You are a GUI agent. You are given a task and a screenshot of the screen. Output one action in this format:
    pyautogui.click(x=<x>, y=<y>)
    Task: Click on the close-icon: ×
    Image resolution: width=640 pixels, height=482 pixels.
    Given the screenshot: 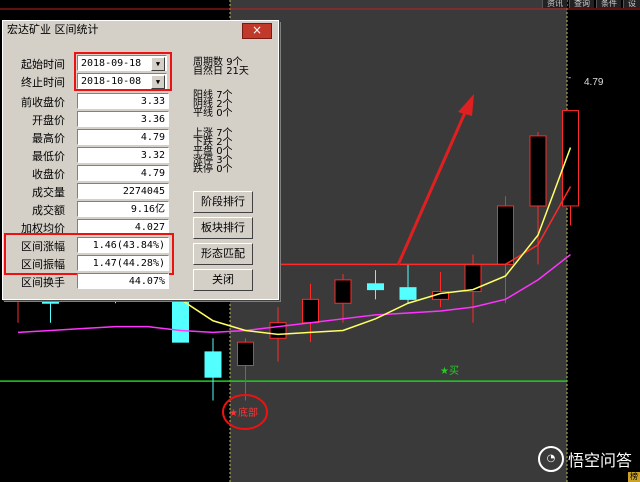 What is the action you would take?
    pyautogui.click(x=257, y=31)
    